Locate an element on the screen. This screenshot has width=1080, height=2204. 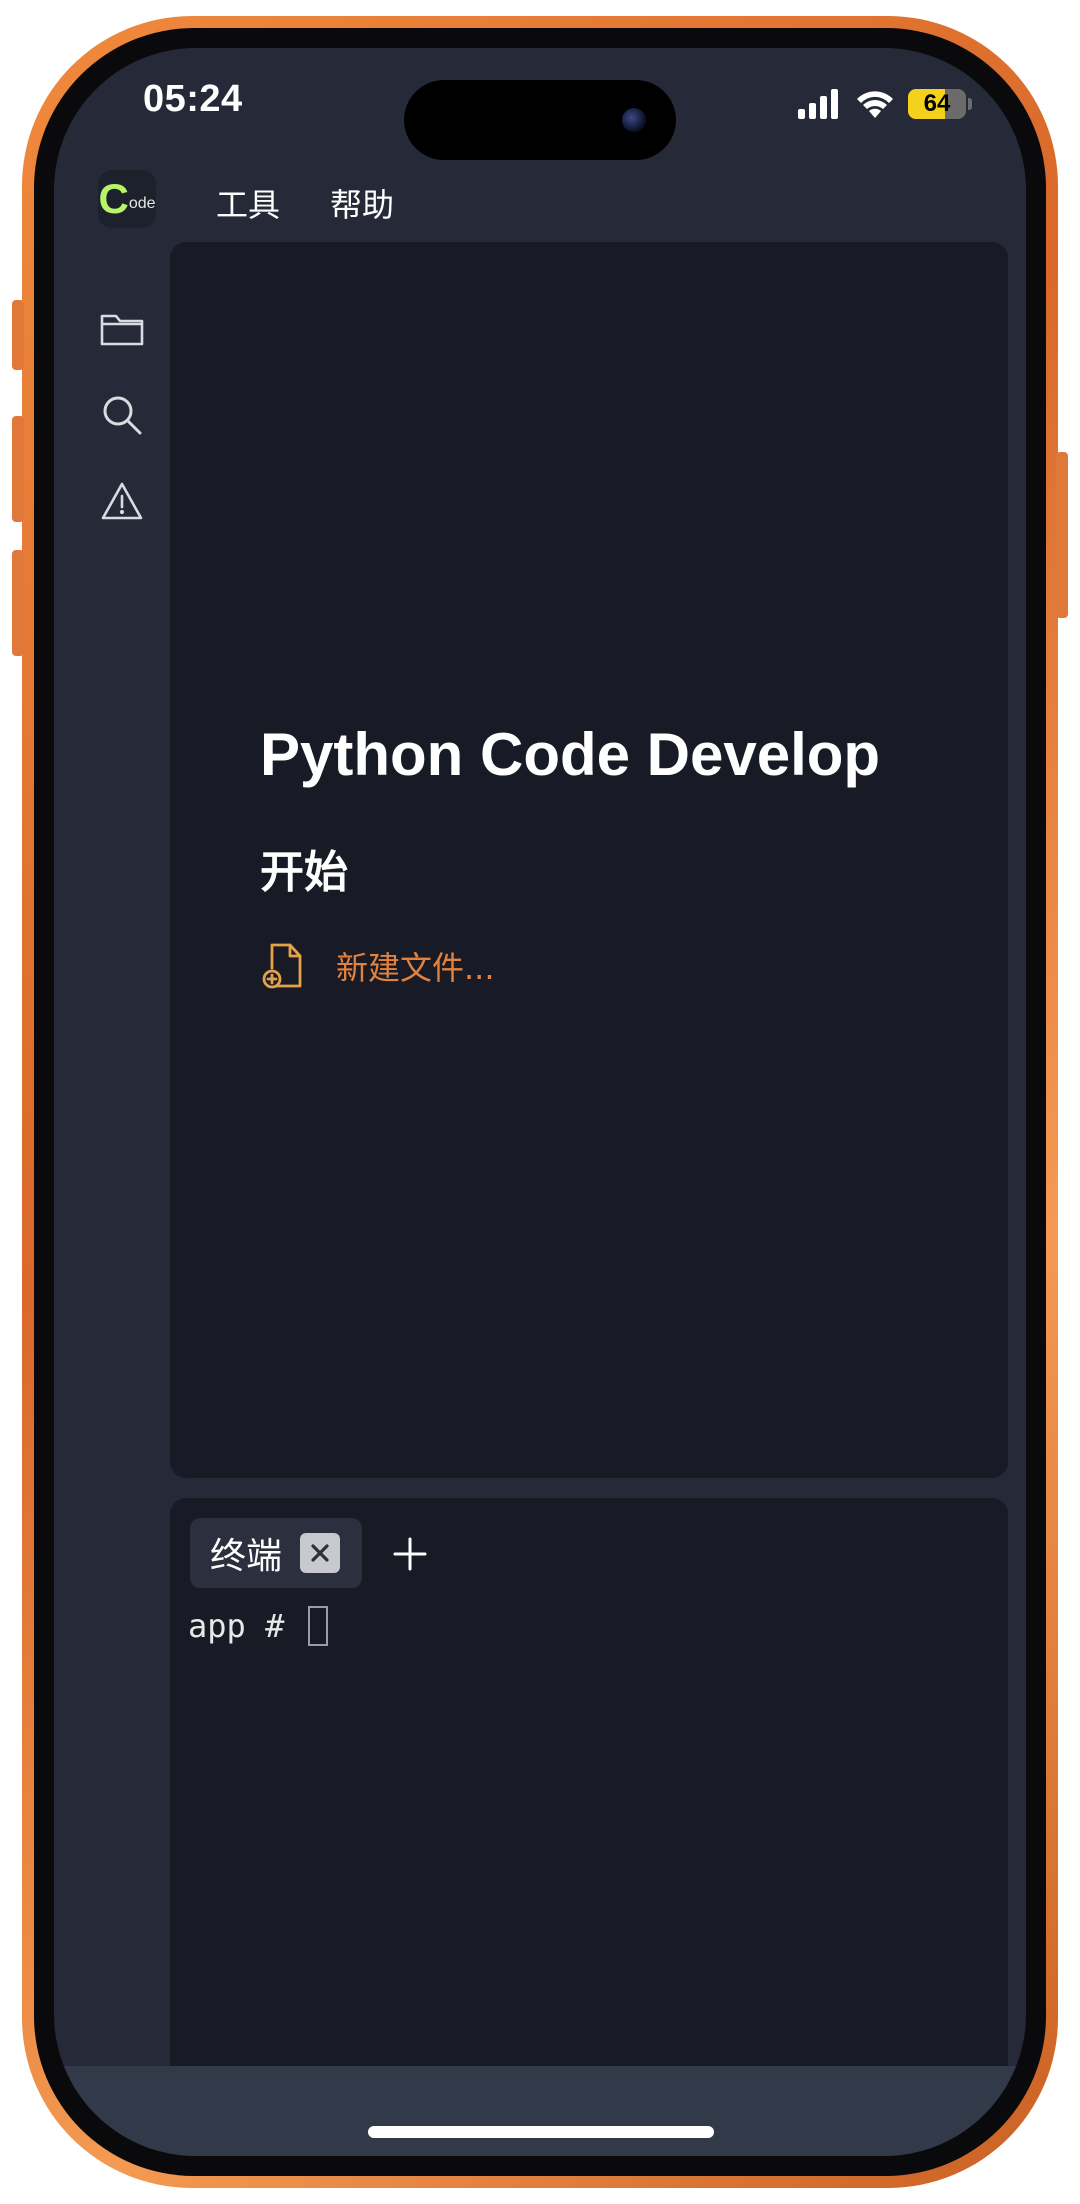
search-button is located at coordinates (122, 415).